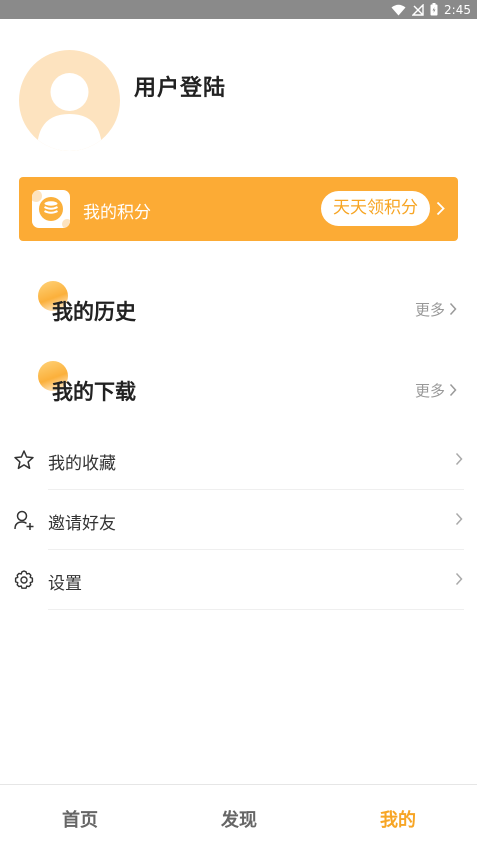 This screenshot has height=849, width=477. I want to click on points-card: 我的积分 天天领积分, so click(238, 209).